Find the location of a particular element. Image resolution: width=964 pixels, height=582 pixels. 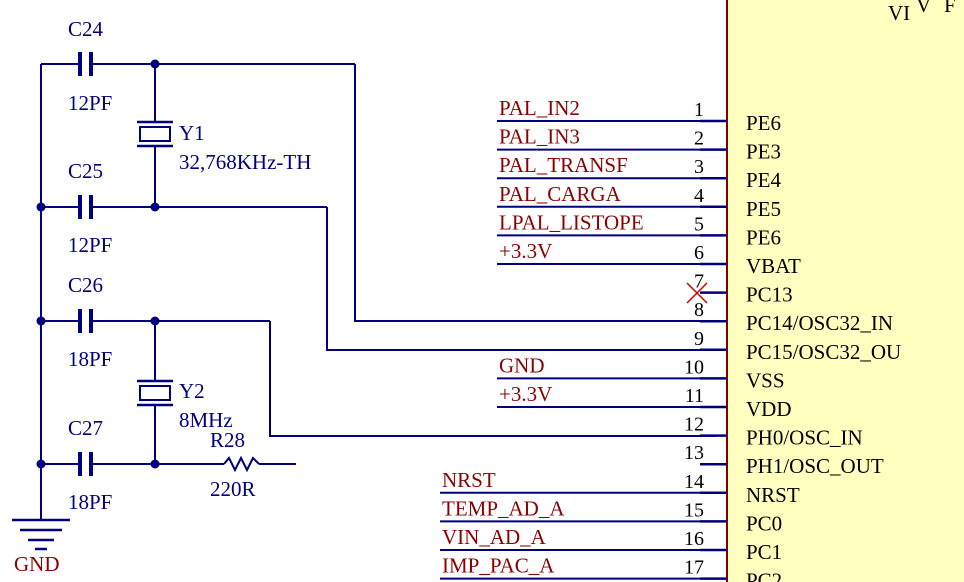

mcu-header-text-1: VI is located at coordinates (899, 13).